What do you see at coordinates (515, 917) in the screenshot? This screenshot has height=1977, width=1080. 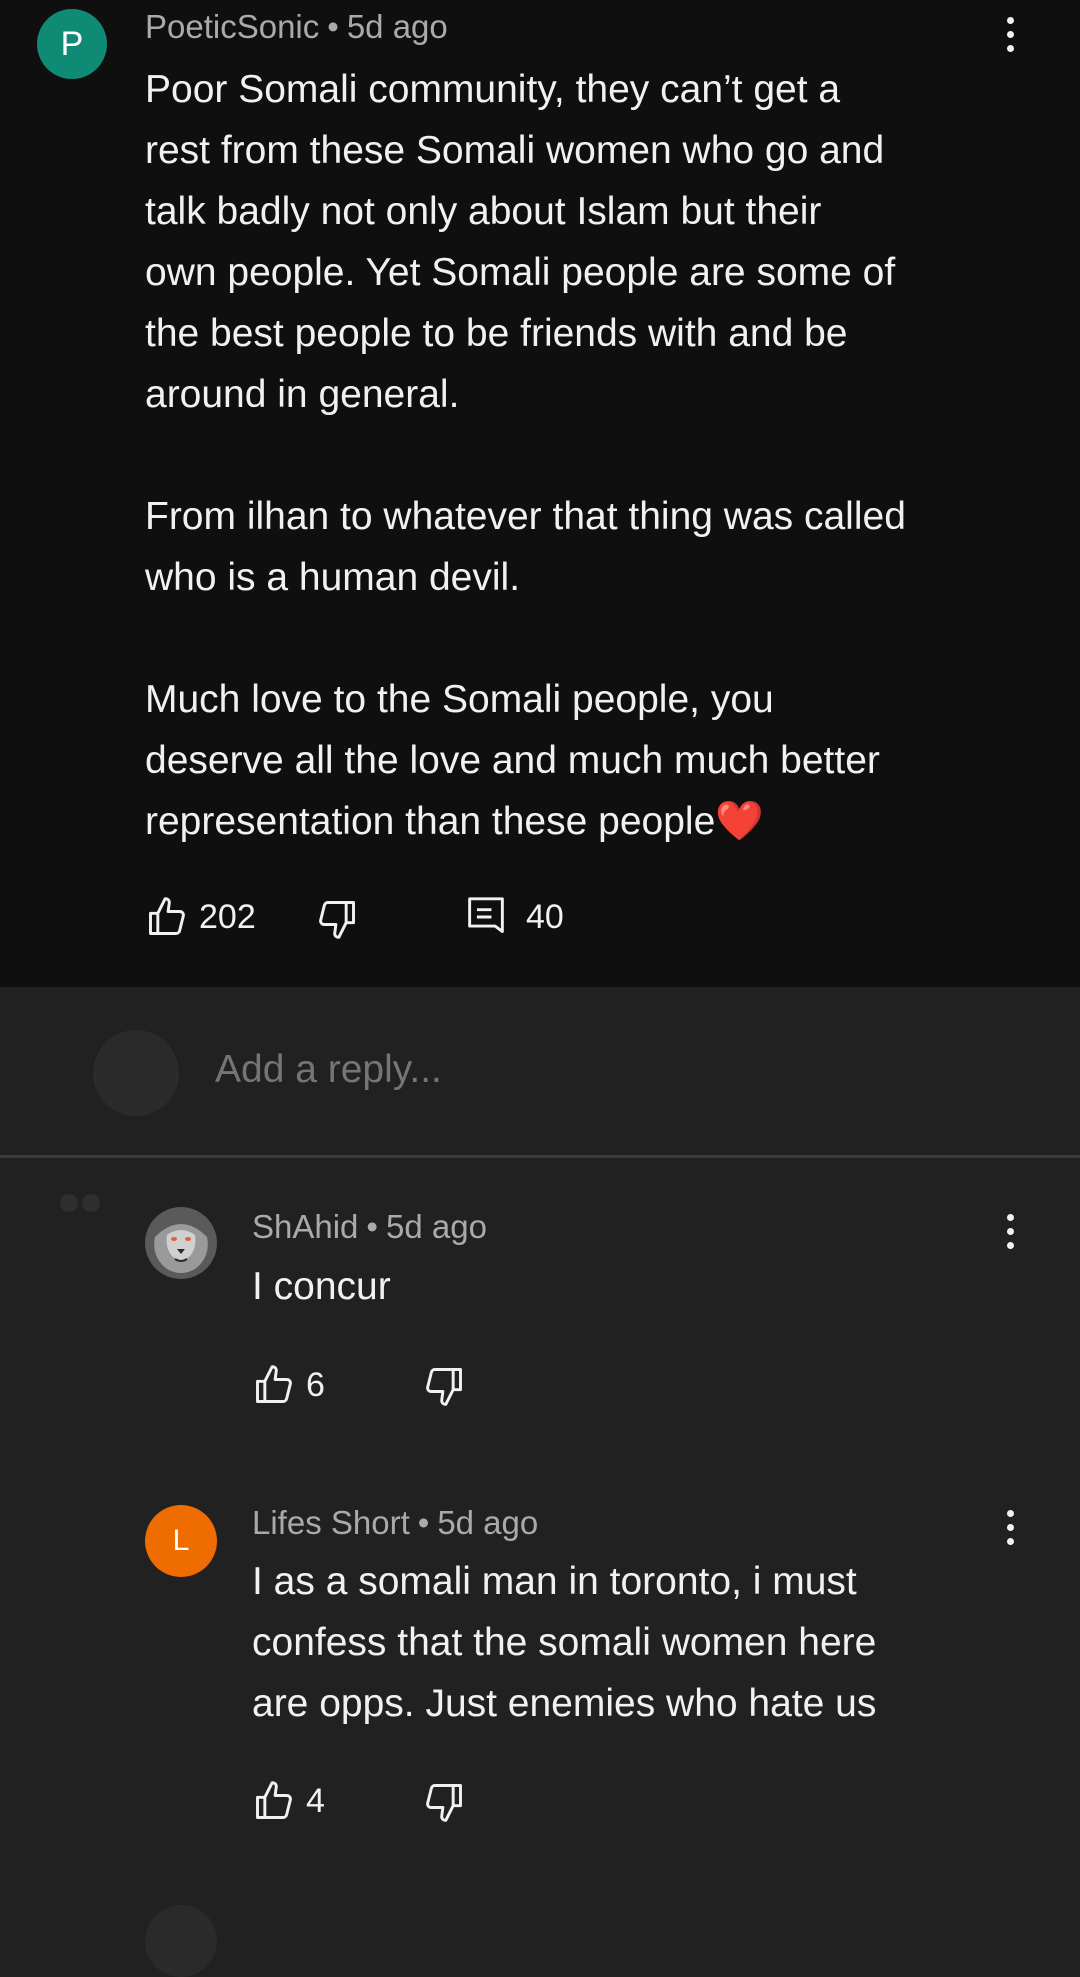 I see `replies-button: 40` at bounding box center [515, 917].